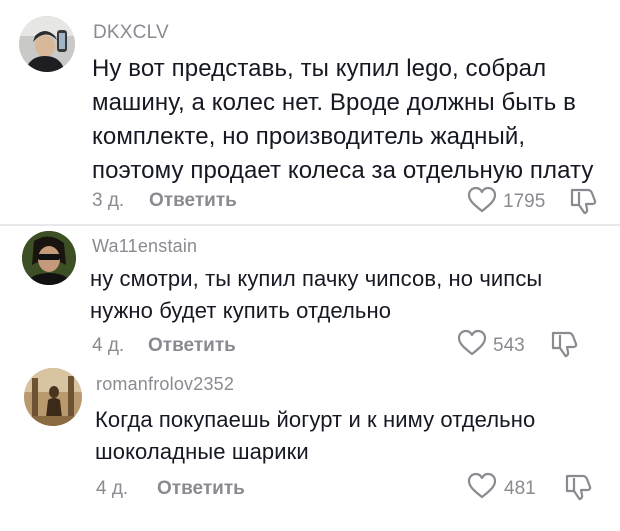 This screenshot has height=531, width=620. Describe the element at coordinates (520, 488) in the screenshot. I see `like-count: 481` at that location.